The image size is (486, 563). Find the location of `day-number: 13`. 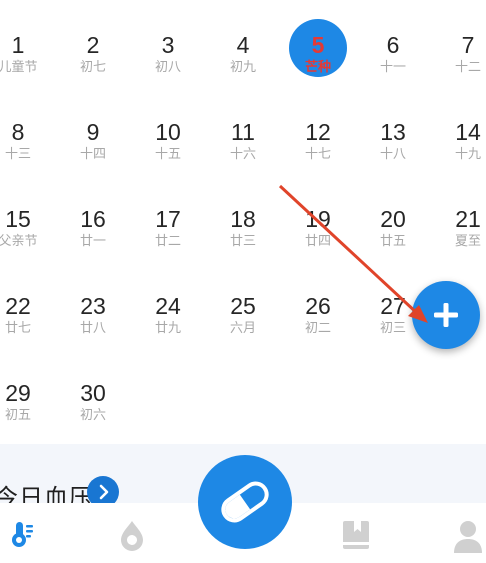

day-number: 13 is located at coordinates (393, 132).